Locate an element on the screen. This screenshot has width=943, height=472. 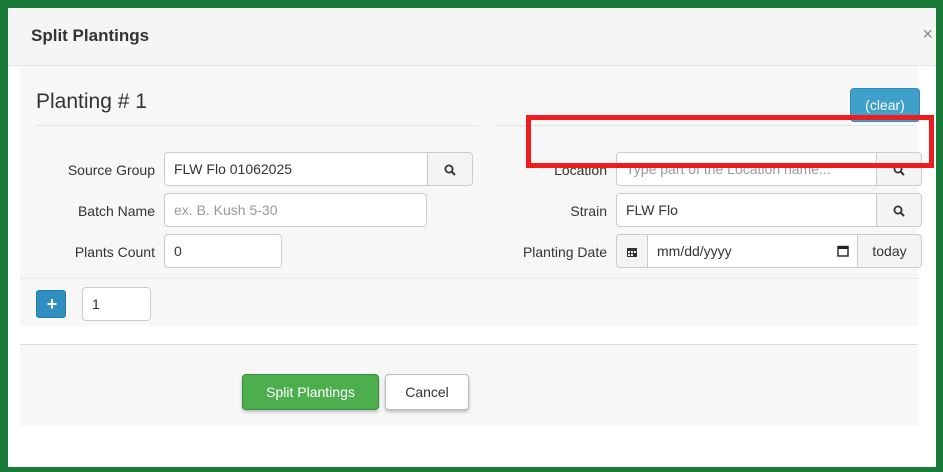
modal-title: Split Plantings is located at coordinates (90, 35).